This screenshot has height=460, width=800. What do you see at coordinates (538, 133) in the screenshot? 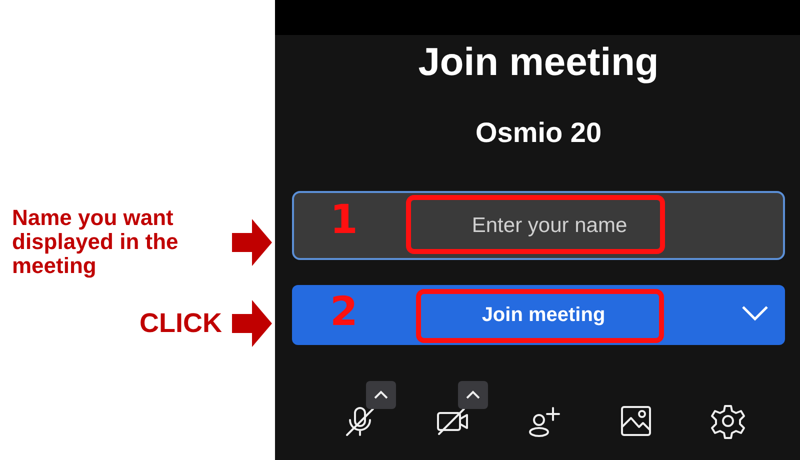
I see `meeting-name: Osmio 20` at bounding box center [538, 133].